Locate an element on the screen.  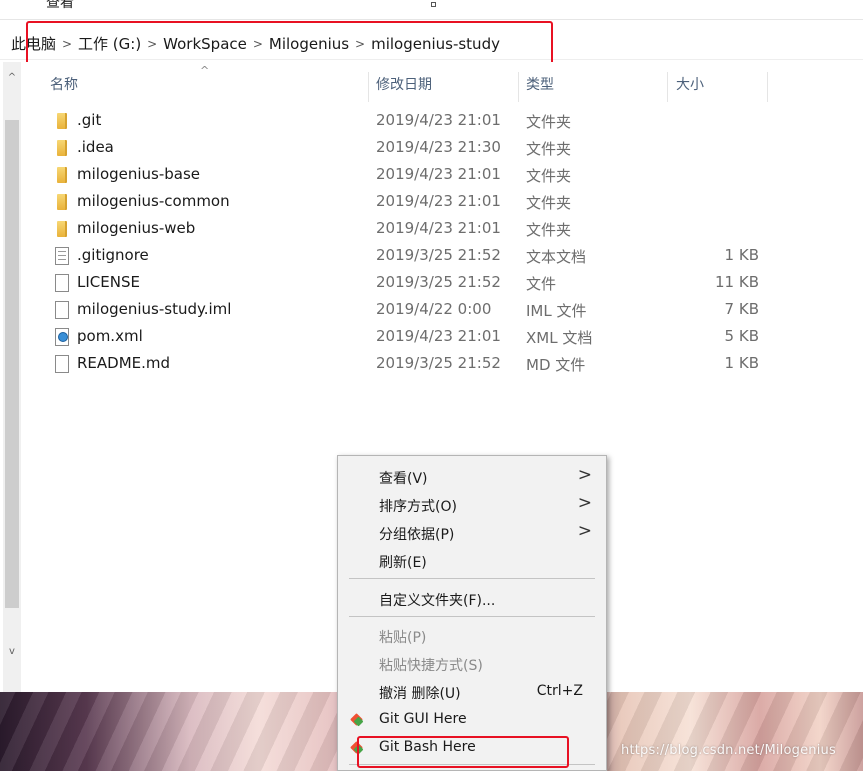
file-row-git: .git 2019/4/23 21:01 文件夹 is located at coordinates (431, 121).